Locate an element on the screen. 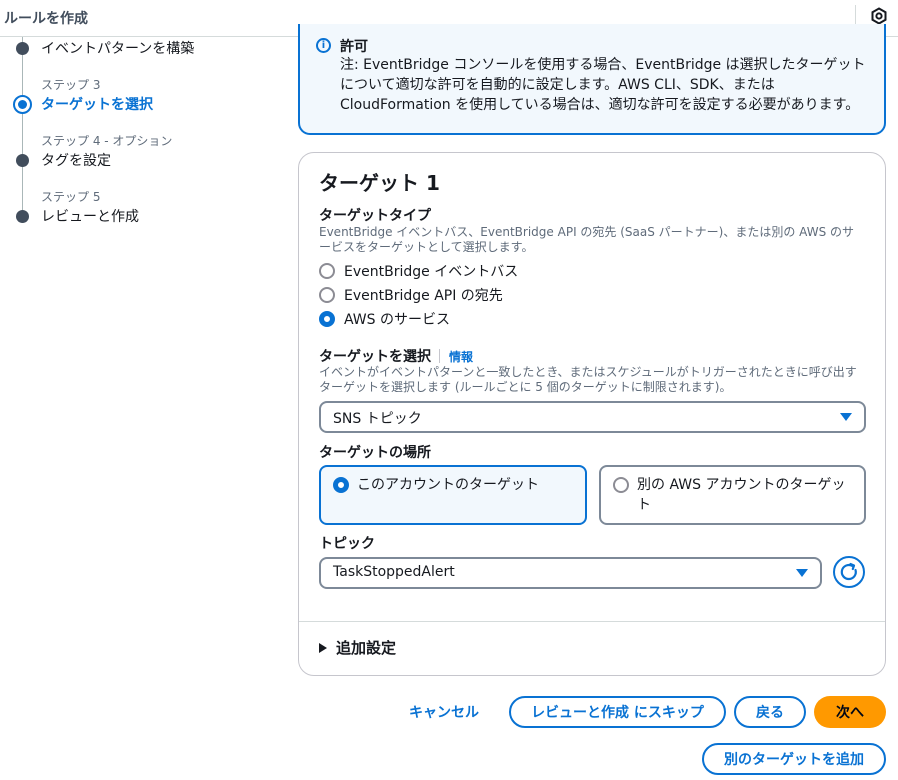 The height and width of the screenshot is (780, 898). section-divider is located at coordinates (592, 621).